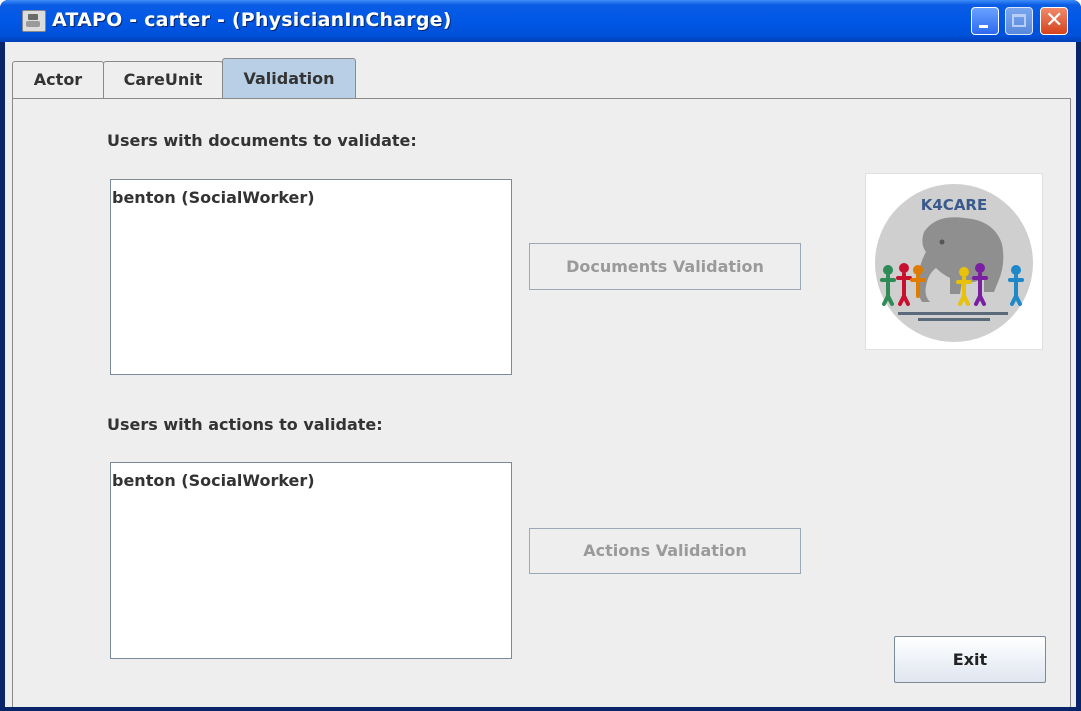 This screenshot has height=711, width=1081. Describe the element at coordinates (970, 659) in the screenshot. I see `exit-button: Exit` at that location.